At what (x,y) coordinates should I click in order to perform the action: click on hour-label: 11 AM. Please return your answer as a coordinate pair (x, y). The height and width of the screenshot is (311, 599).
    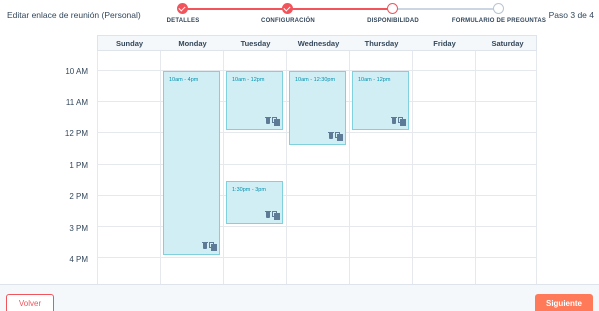
    Looking at the image, I should click on (76, 102).